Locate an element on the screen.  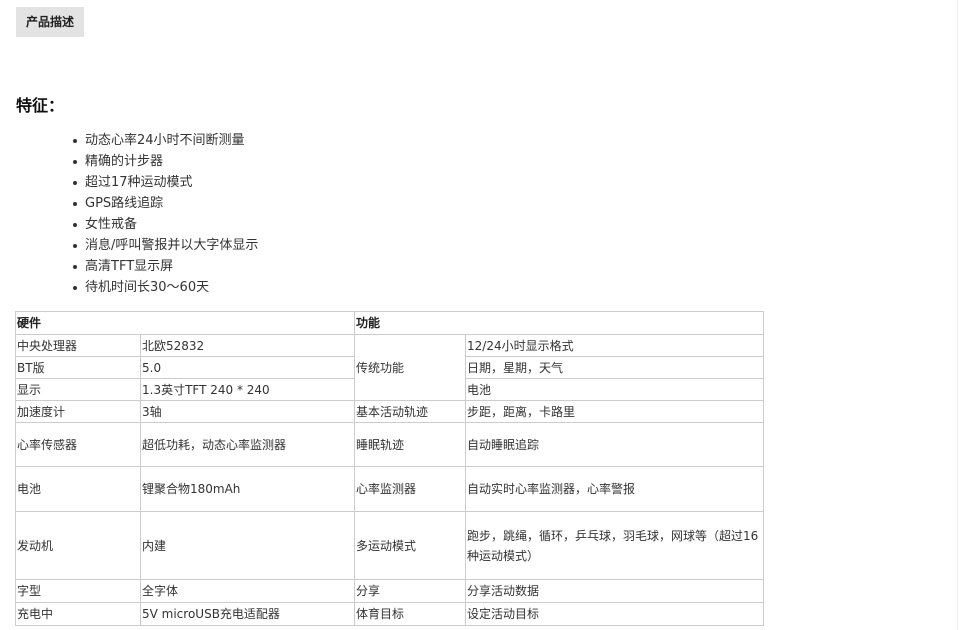
table-row: 字型 全字体 分享 分享活动数据 is located at coordinates (390, 591).